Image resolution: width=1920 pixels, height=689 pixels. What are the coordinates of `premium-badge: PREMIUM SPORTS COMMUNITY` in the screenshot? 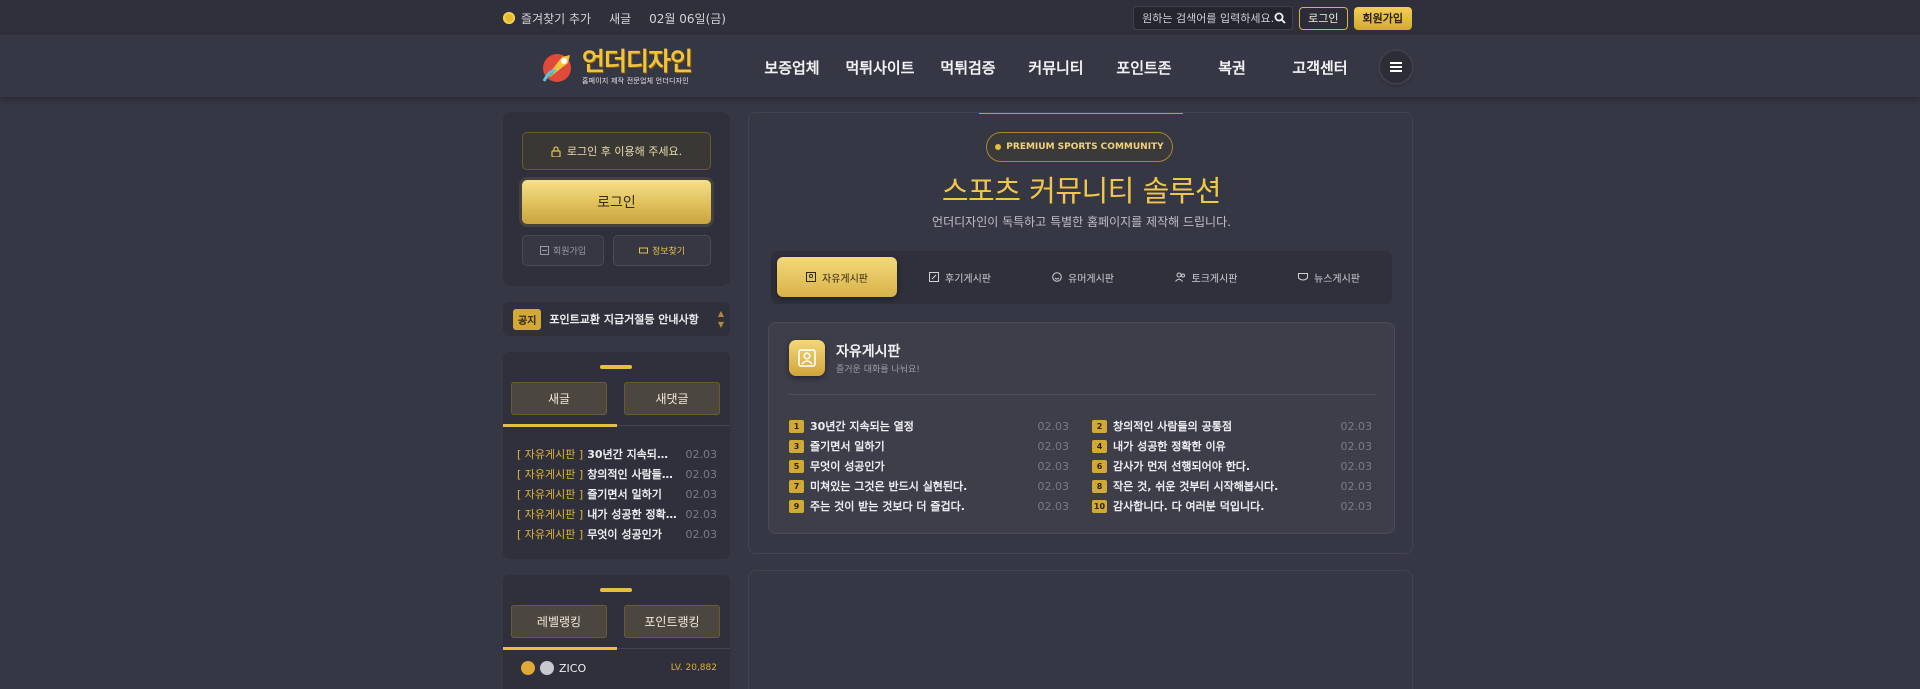 It's located at (1079, 147).